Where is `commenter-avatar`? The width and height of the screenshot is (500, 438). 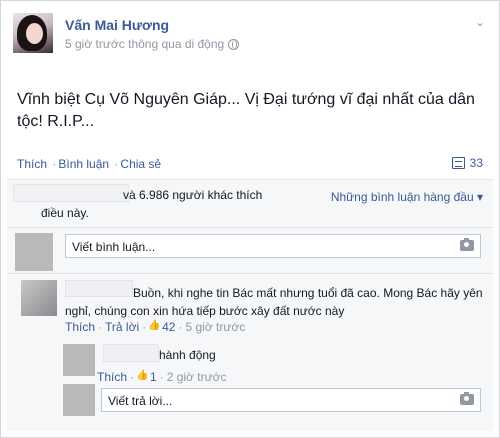
commenter-avatar is located at coordinates (39, 298).